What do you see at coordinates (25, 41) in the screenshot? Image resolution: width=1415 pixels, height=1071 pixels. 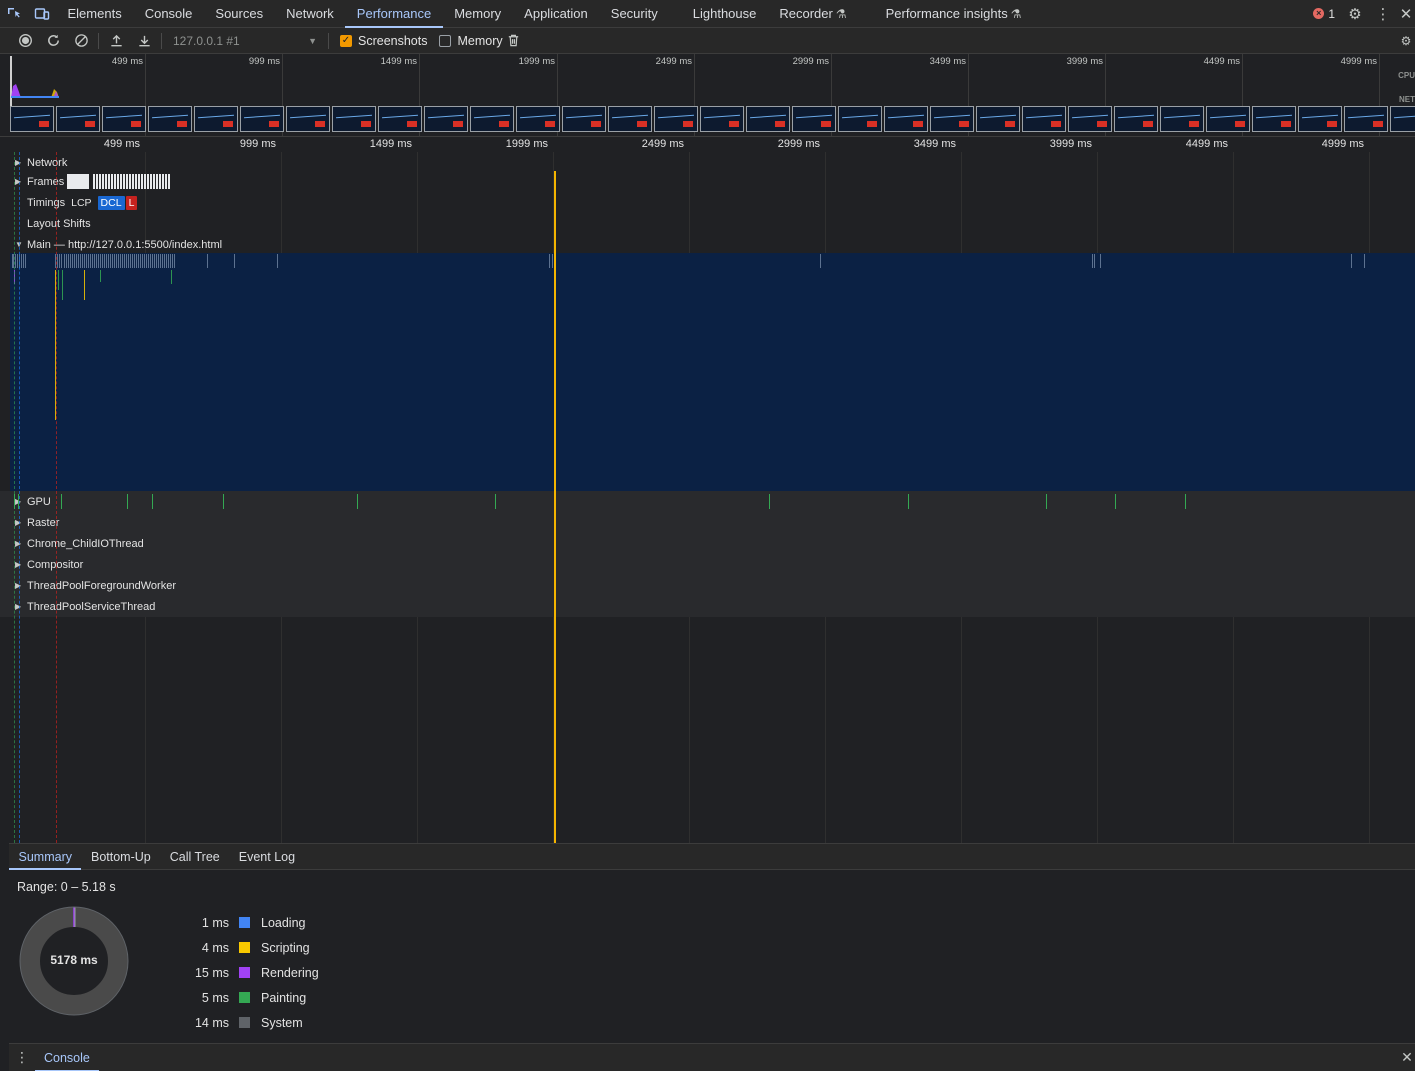 I see `record-button` at bounding box center [25, 41].